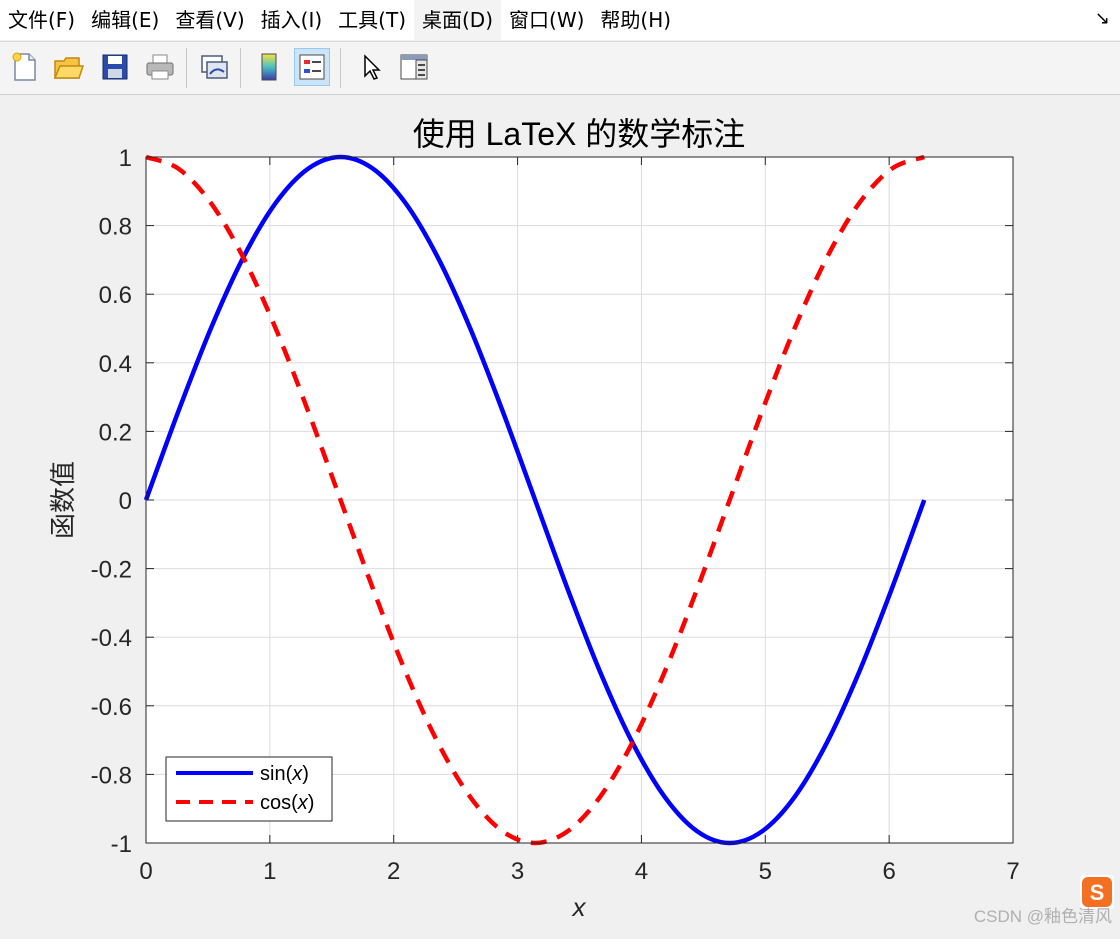 This screenshot has height=939, width=1120. I want to click on legend: sin(x) cos(x), so click(249, 789).